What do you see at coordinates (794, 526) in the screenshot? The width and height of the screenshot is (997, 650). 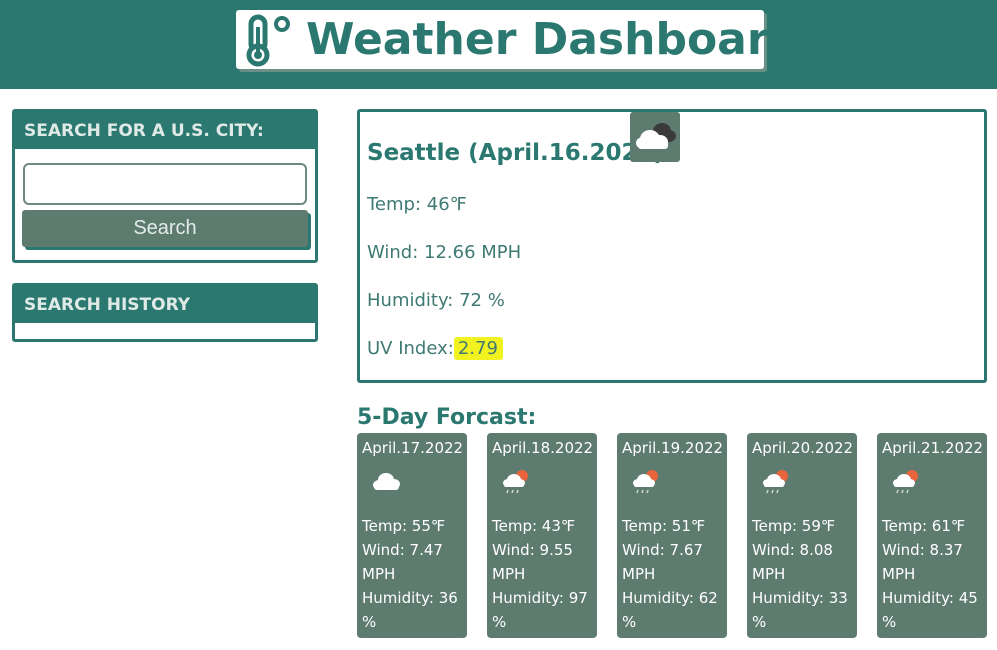 I see `forecast-temp: Temp: 59℉` at bounding box center [794, 526].